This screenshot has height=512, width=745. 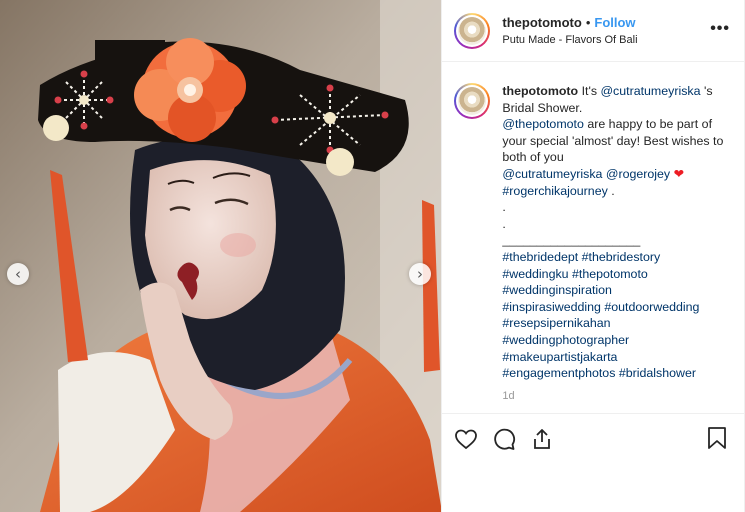 I want to click on heart-emoji: ❤, so click(x=678, y=173).